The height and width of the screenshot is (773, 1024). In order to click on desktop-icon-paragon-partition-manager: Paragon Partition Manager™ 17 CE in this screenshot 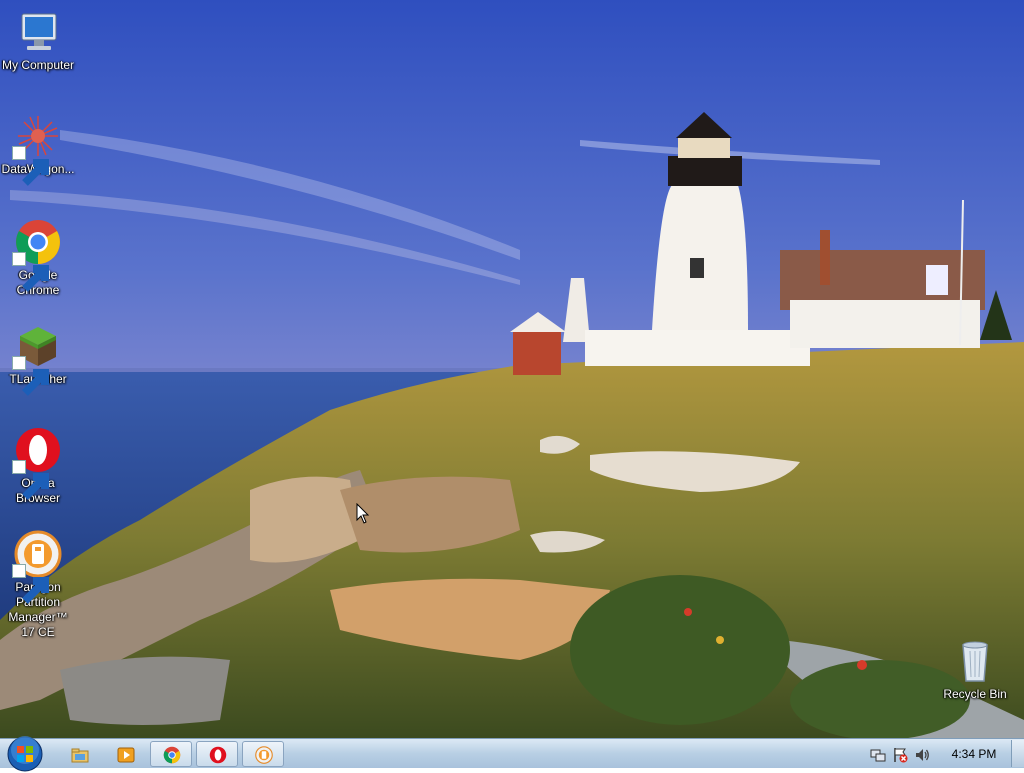, I will do `click(38, 585)`.